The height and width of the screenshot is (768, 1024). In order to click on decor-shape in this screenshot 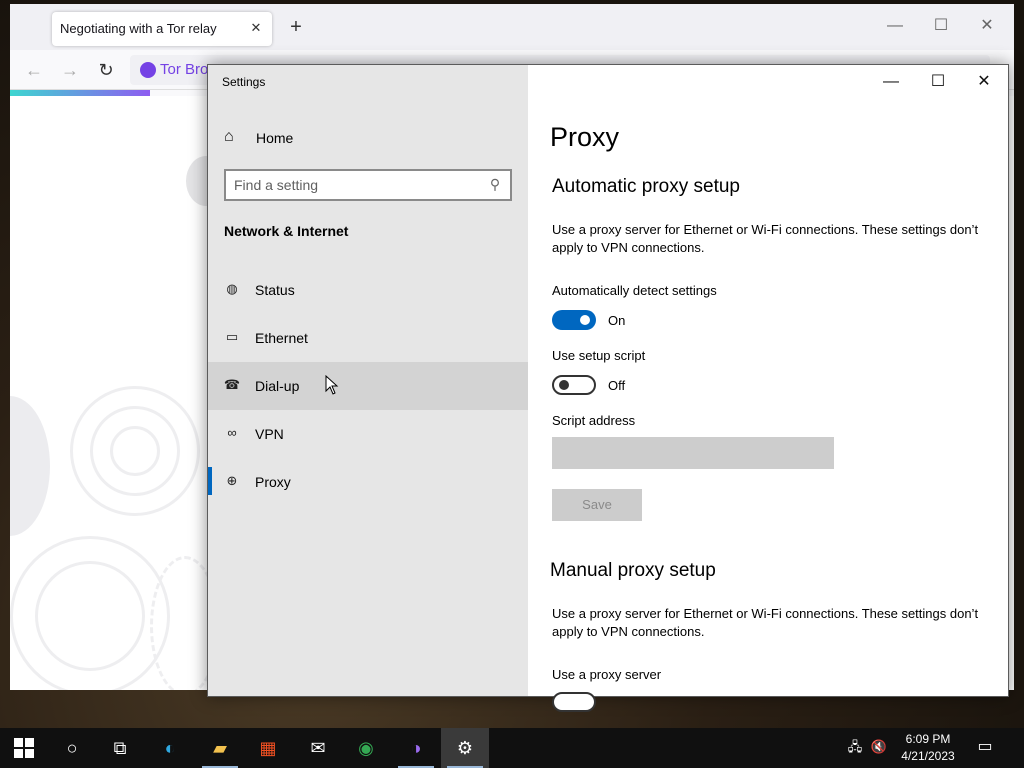, I will do `click(30, 466)`.